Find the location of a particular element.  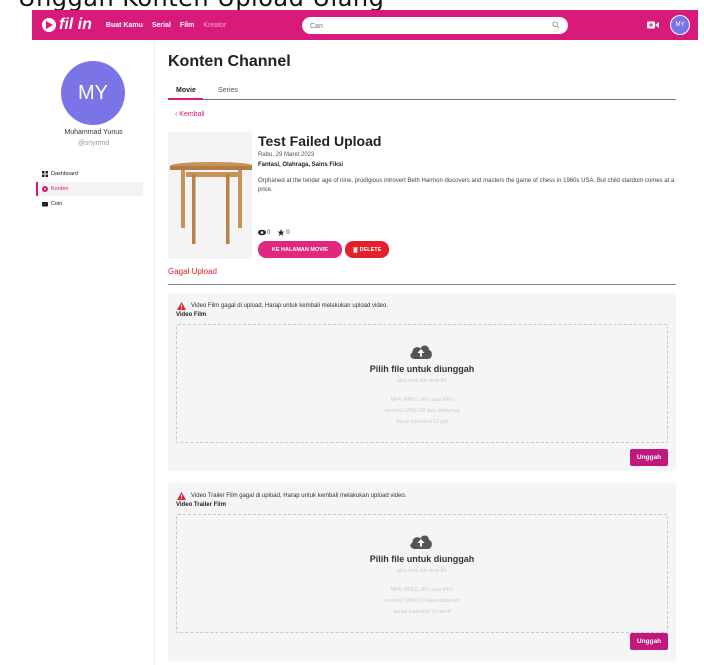

wallet-icon is located at coordinates (45, 204).